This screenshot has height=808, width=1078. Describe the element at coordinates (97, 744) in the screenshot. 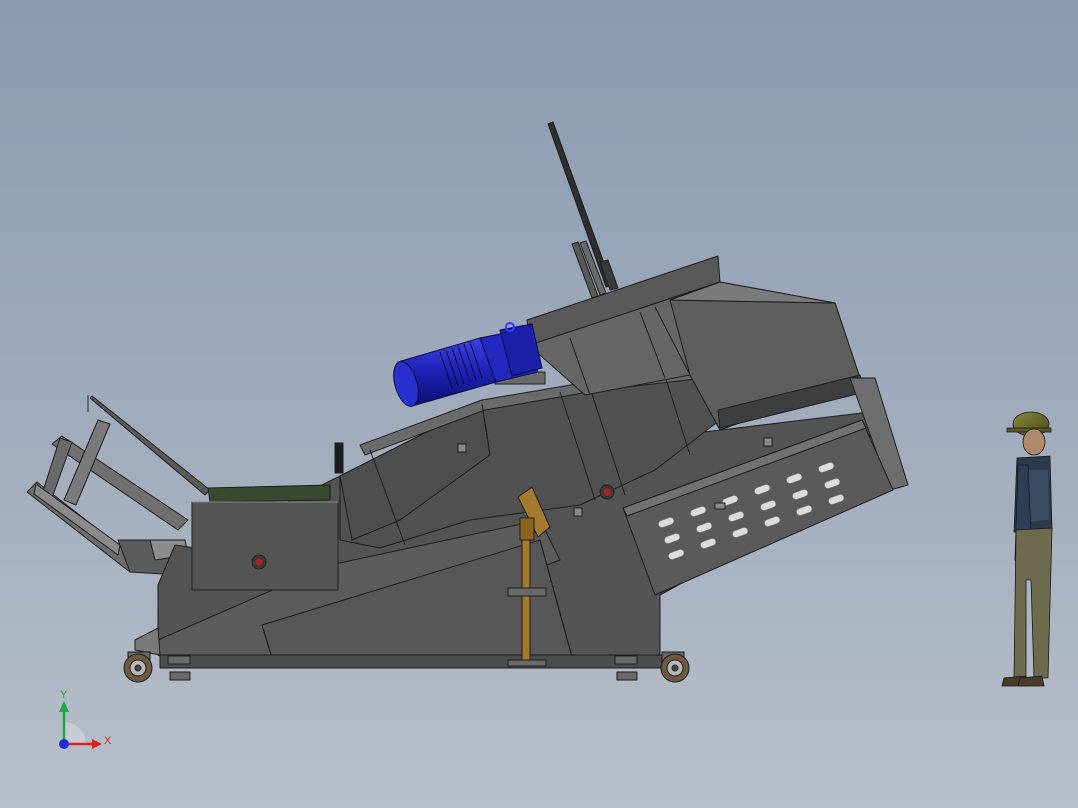

I see `x-axis-arrowhead` at that location.